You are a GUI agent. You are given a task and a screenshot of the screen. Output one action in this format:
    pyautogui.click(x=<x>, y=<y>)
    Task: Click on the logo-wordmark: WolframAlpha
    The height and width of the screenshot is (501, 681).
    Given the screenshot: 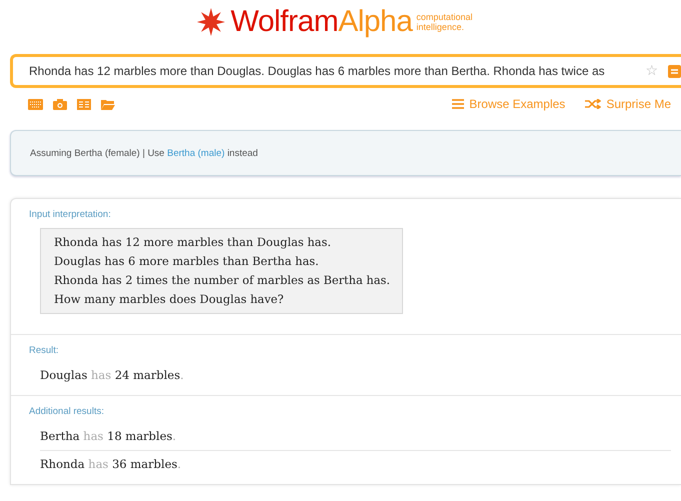 What is the action you would take?
    pyautogui.click(x=321, y=22)
    